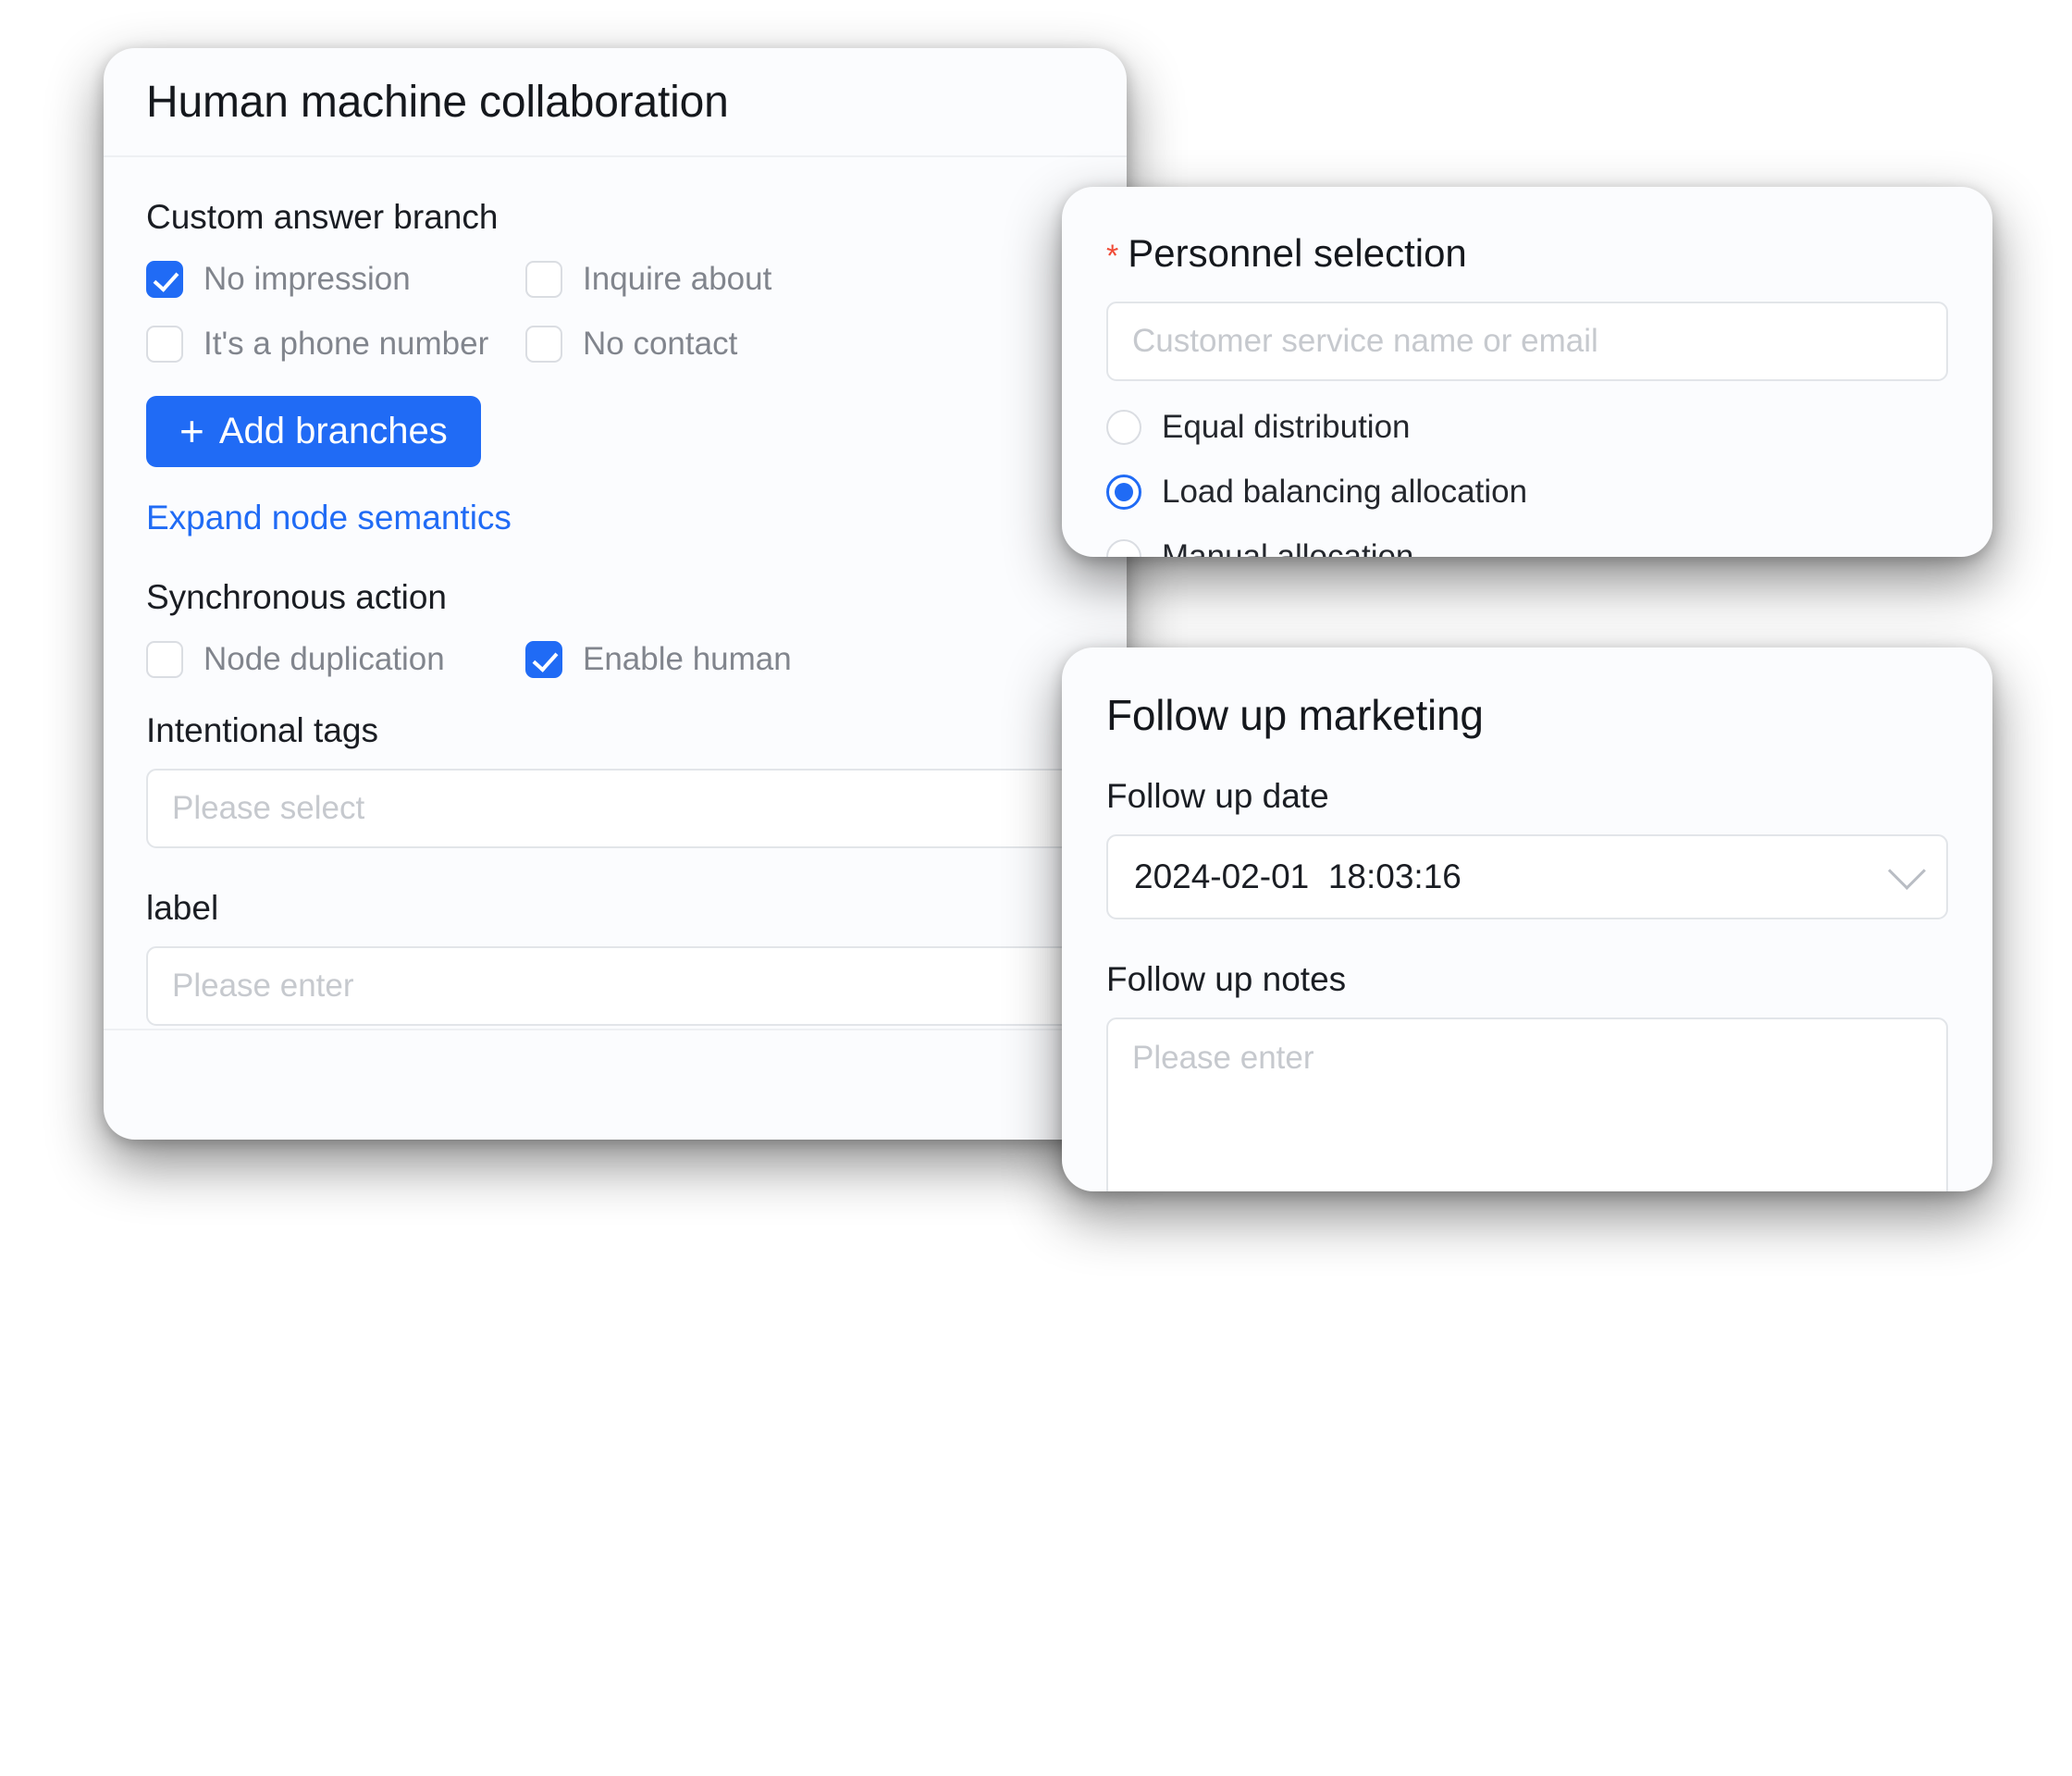  Describe the element at coordinates (615, 986) in the screenshot. I see `label-input` at that location.